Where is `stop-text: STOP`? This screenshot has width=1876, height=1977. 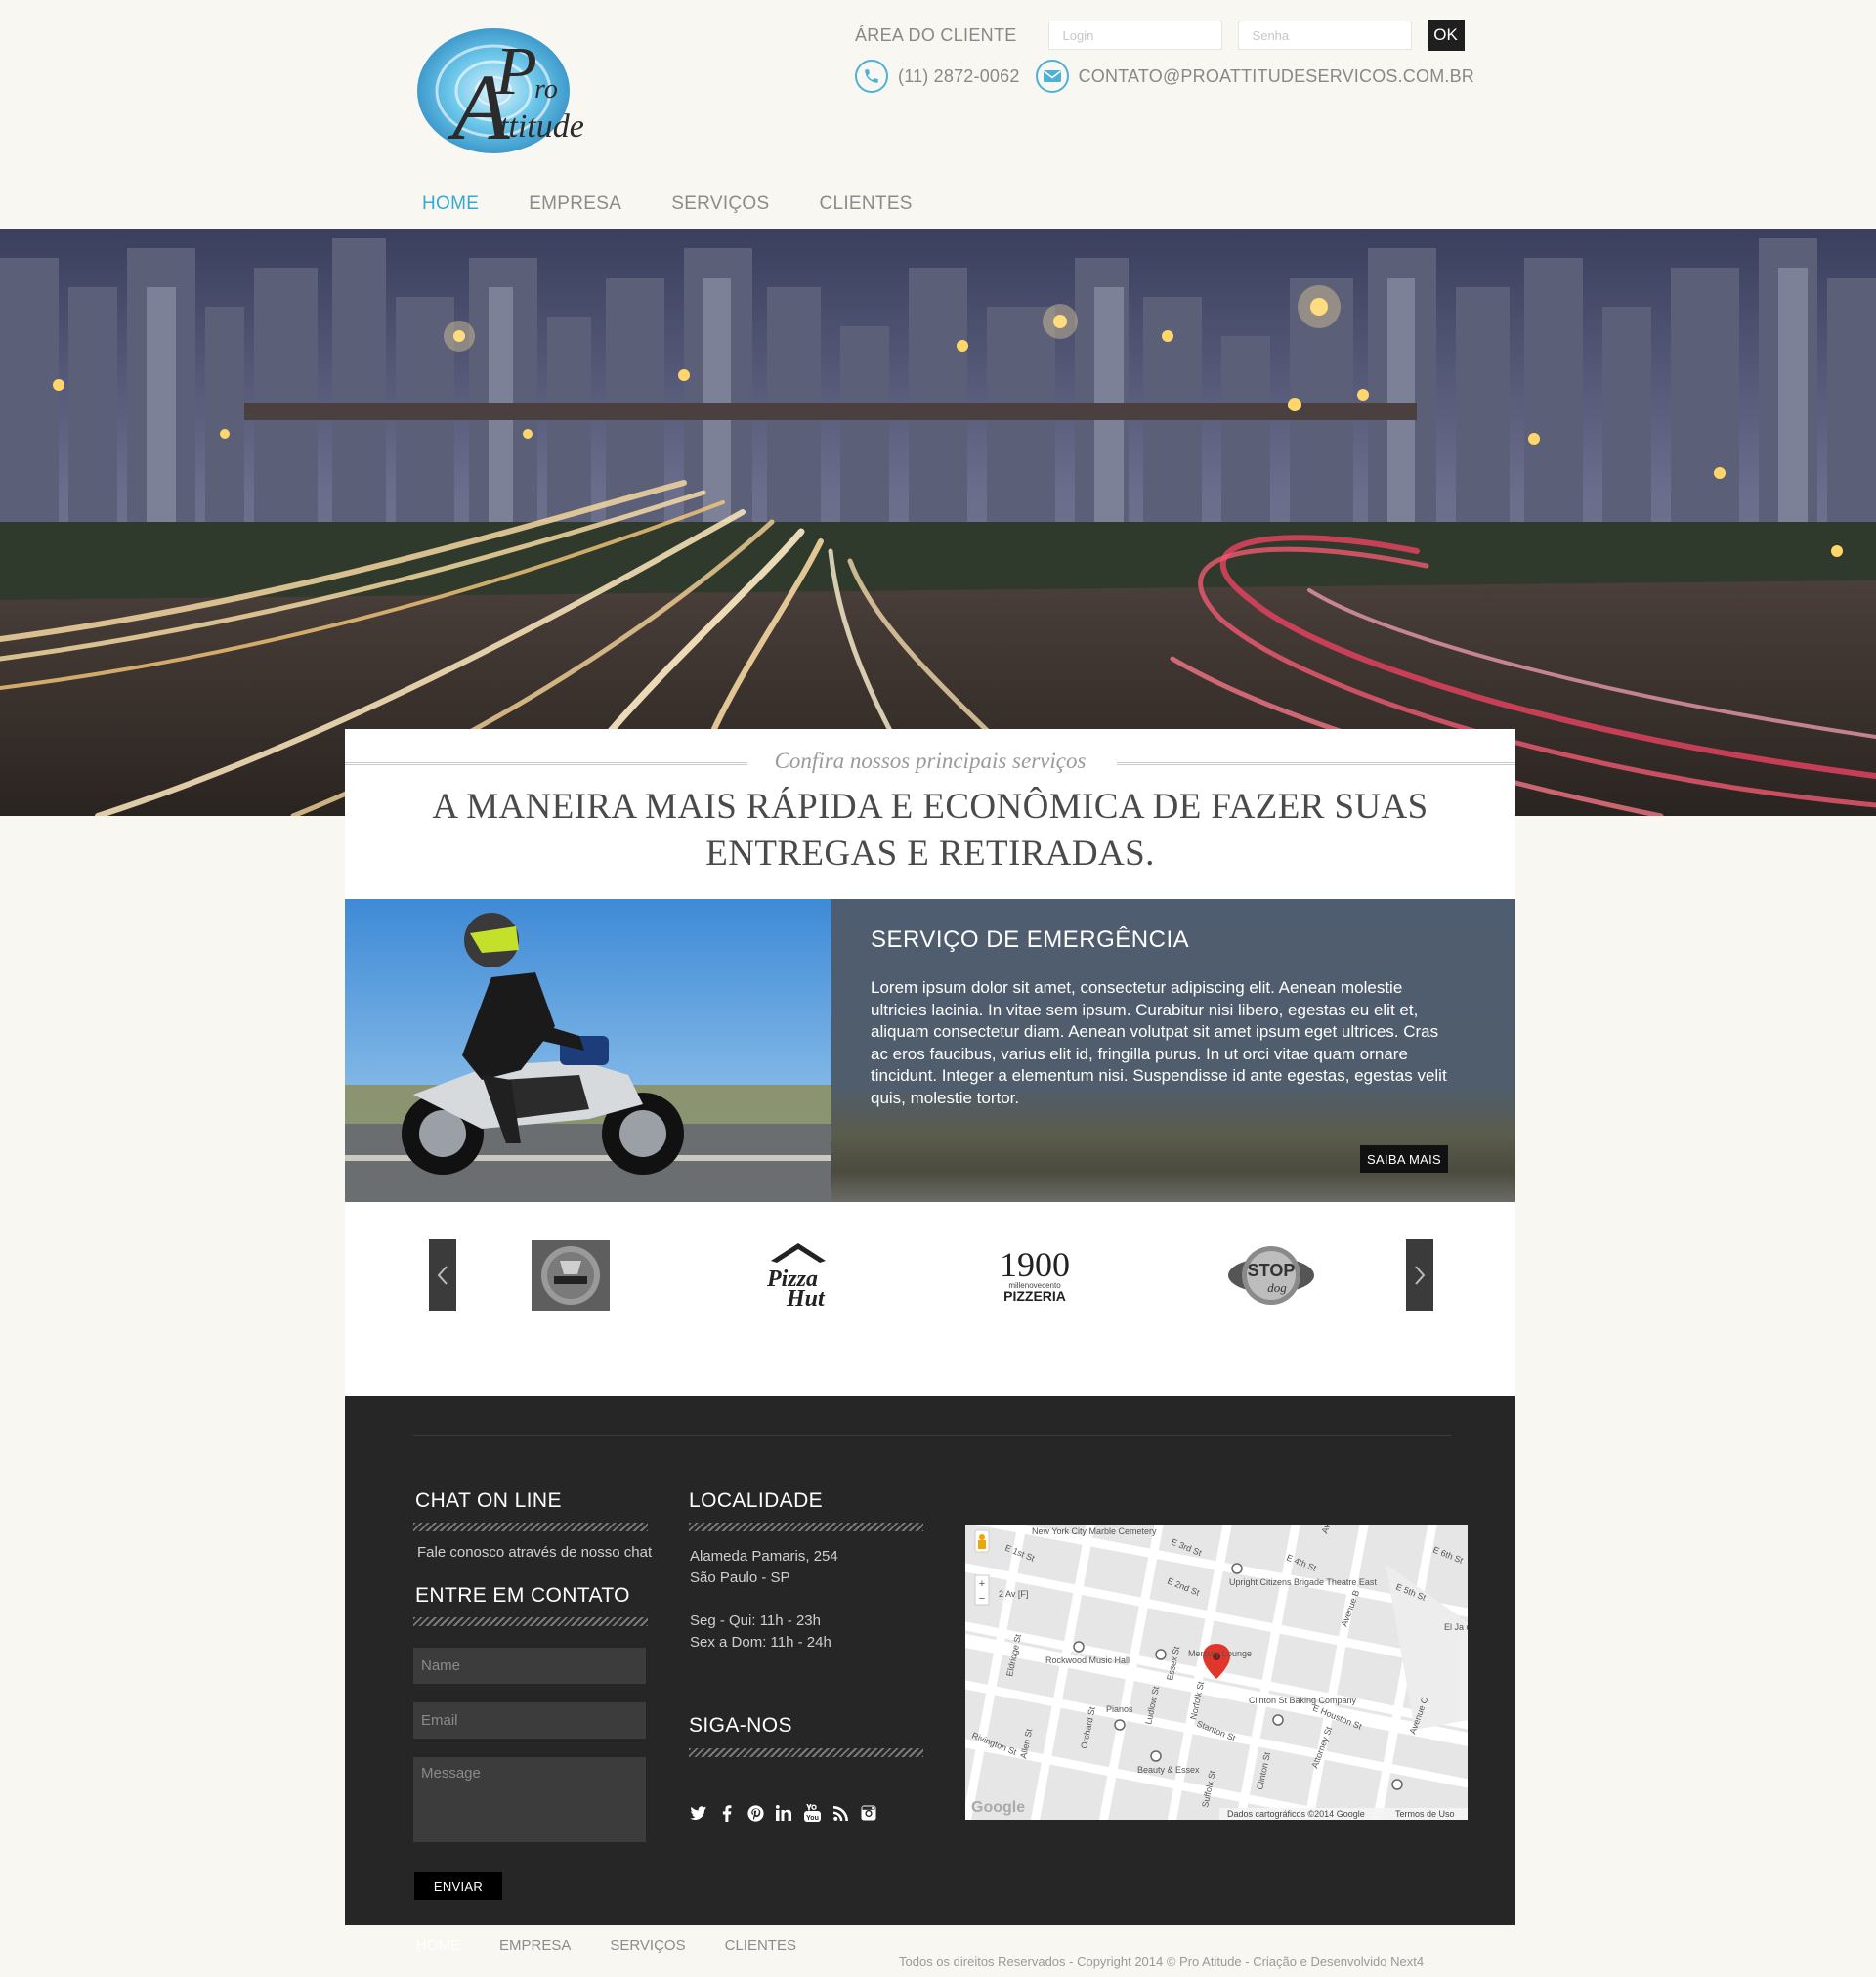 stop-text: STOP is located at coordinates (1272, 1270).